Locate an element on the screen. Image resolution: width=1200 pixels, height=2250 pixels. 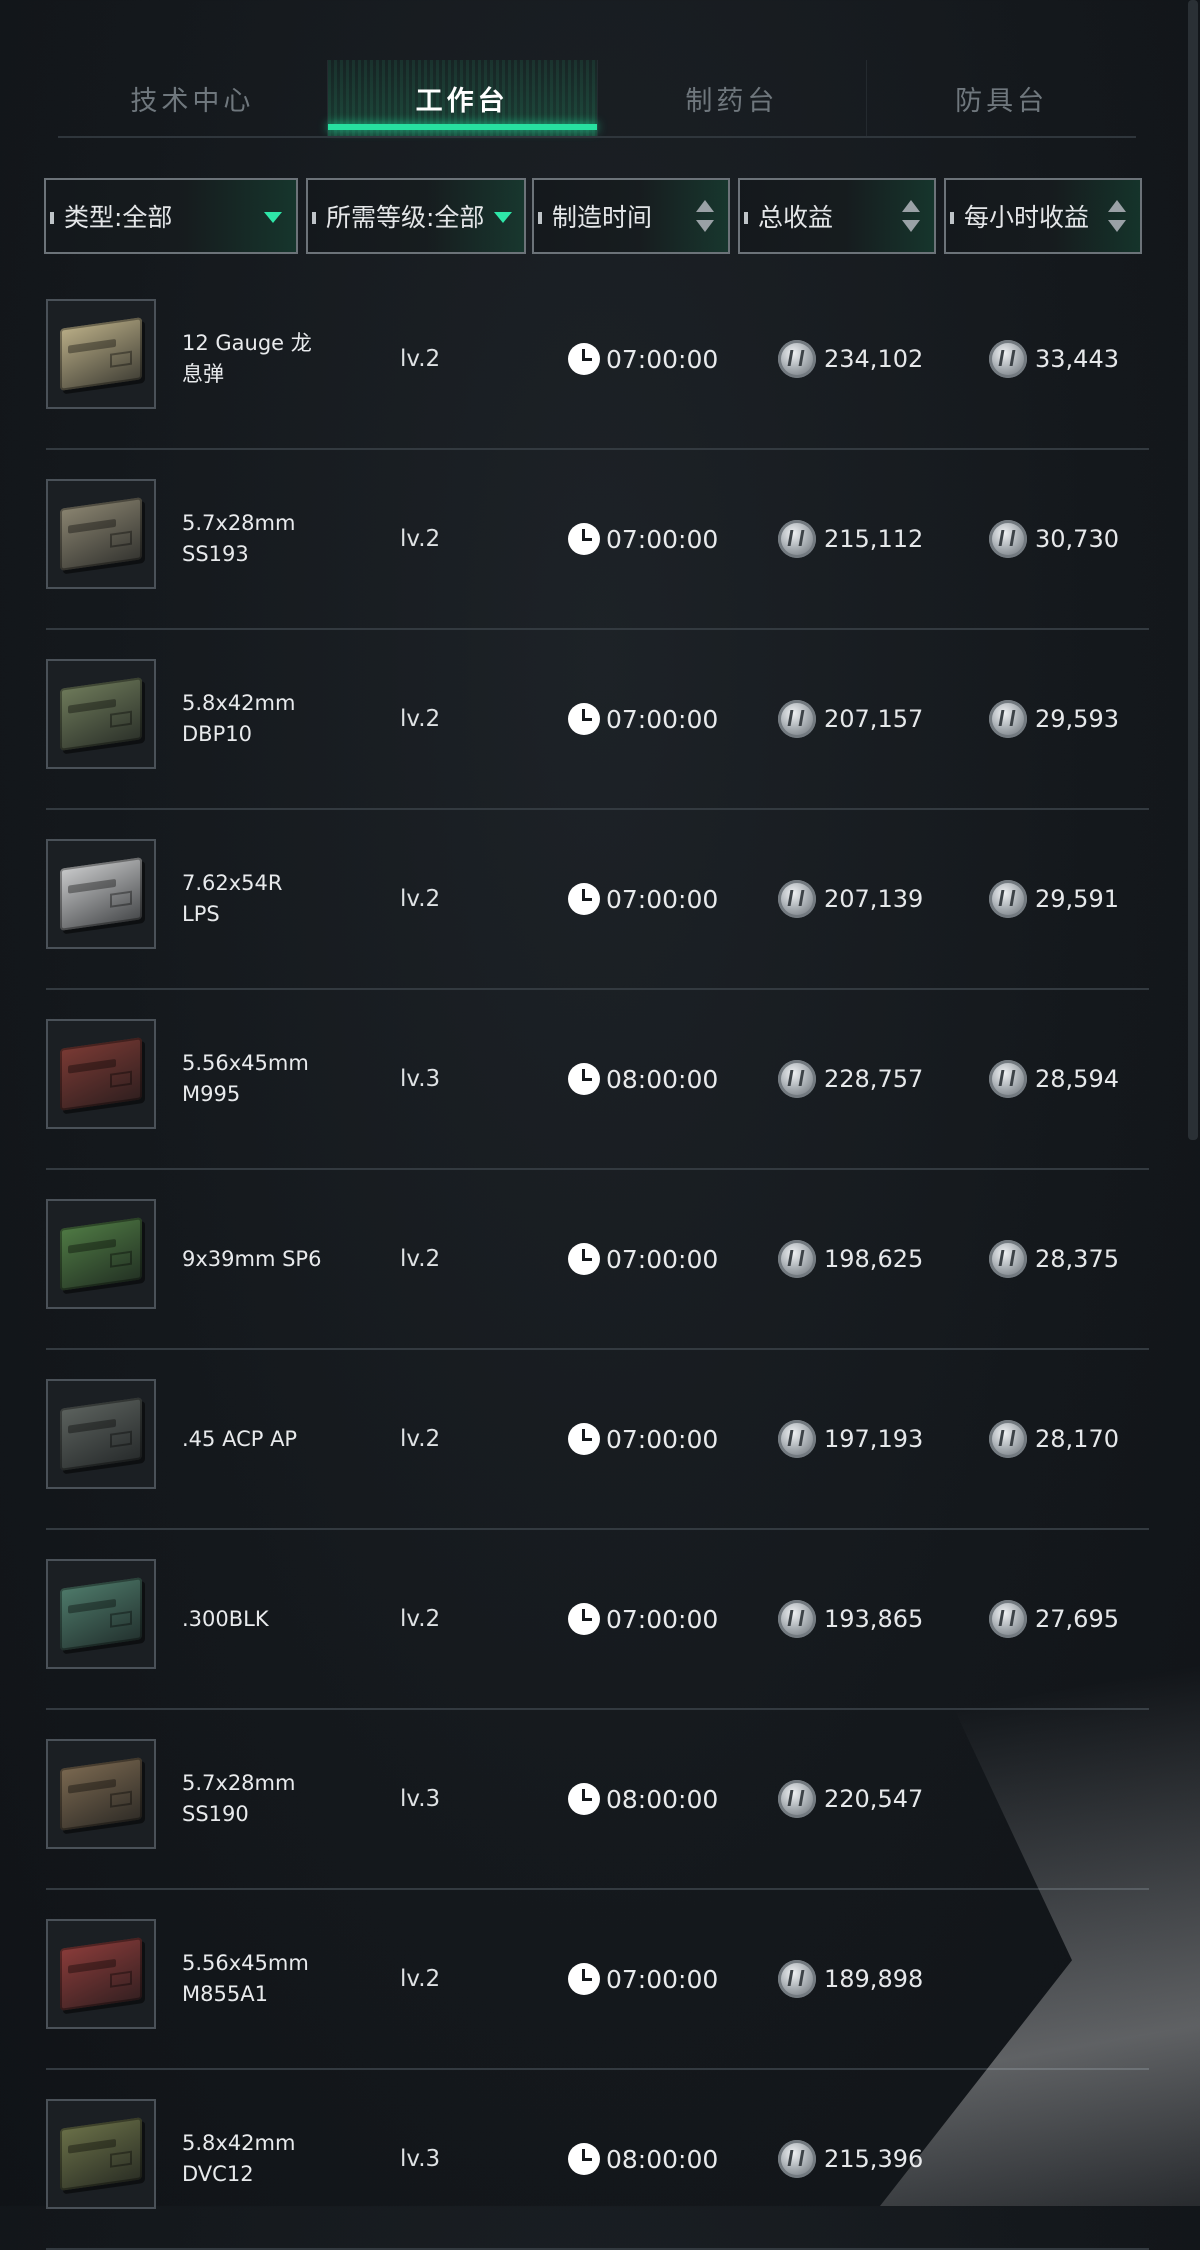
item-name-line1: 5.7x28mm is located at coordinates (239, 523).